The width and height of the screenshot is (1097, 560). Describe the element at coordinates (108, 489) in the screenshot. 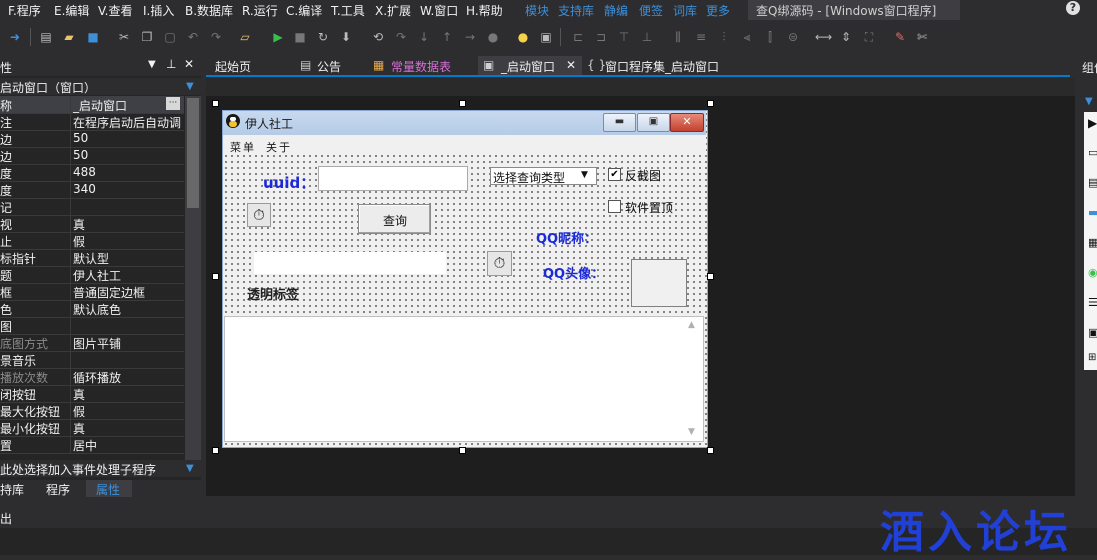

I see `tab-properties: 属性` at that location.